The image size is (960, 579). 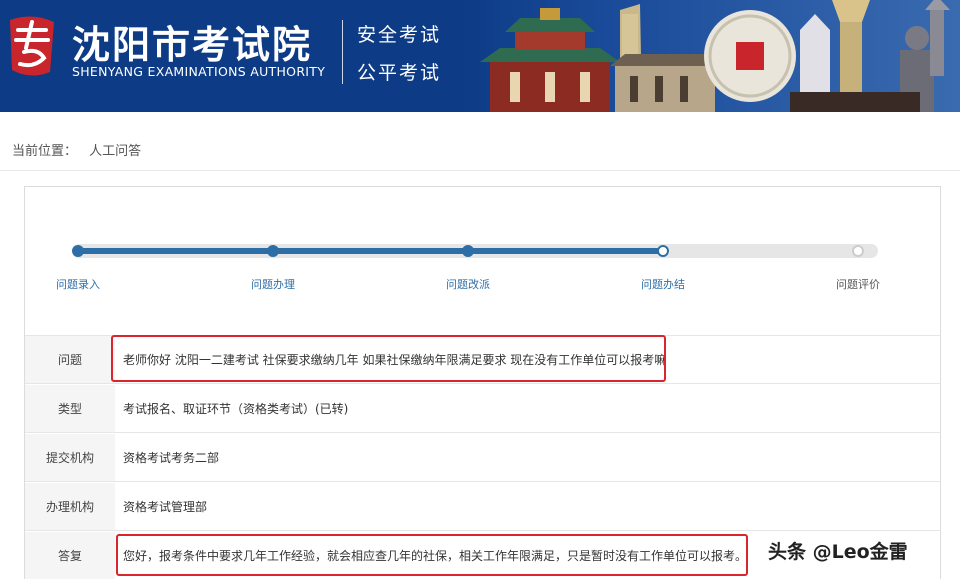 What do you see at coordinates (858, 284) in the screenshot?
I see `step-label-evaluation: 问题评价` at bounding box center [858, 284].